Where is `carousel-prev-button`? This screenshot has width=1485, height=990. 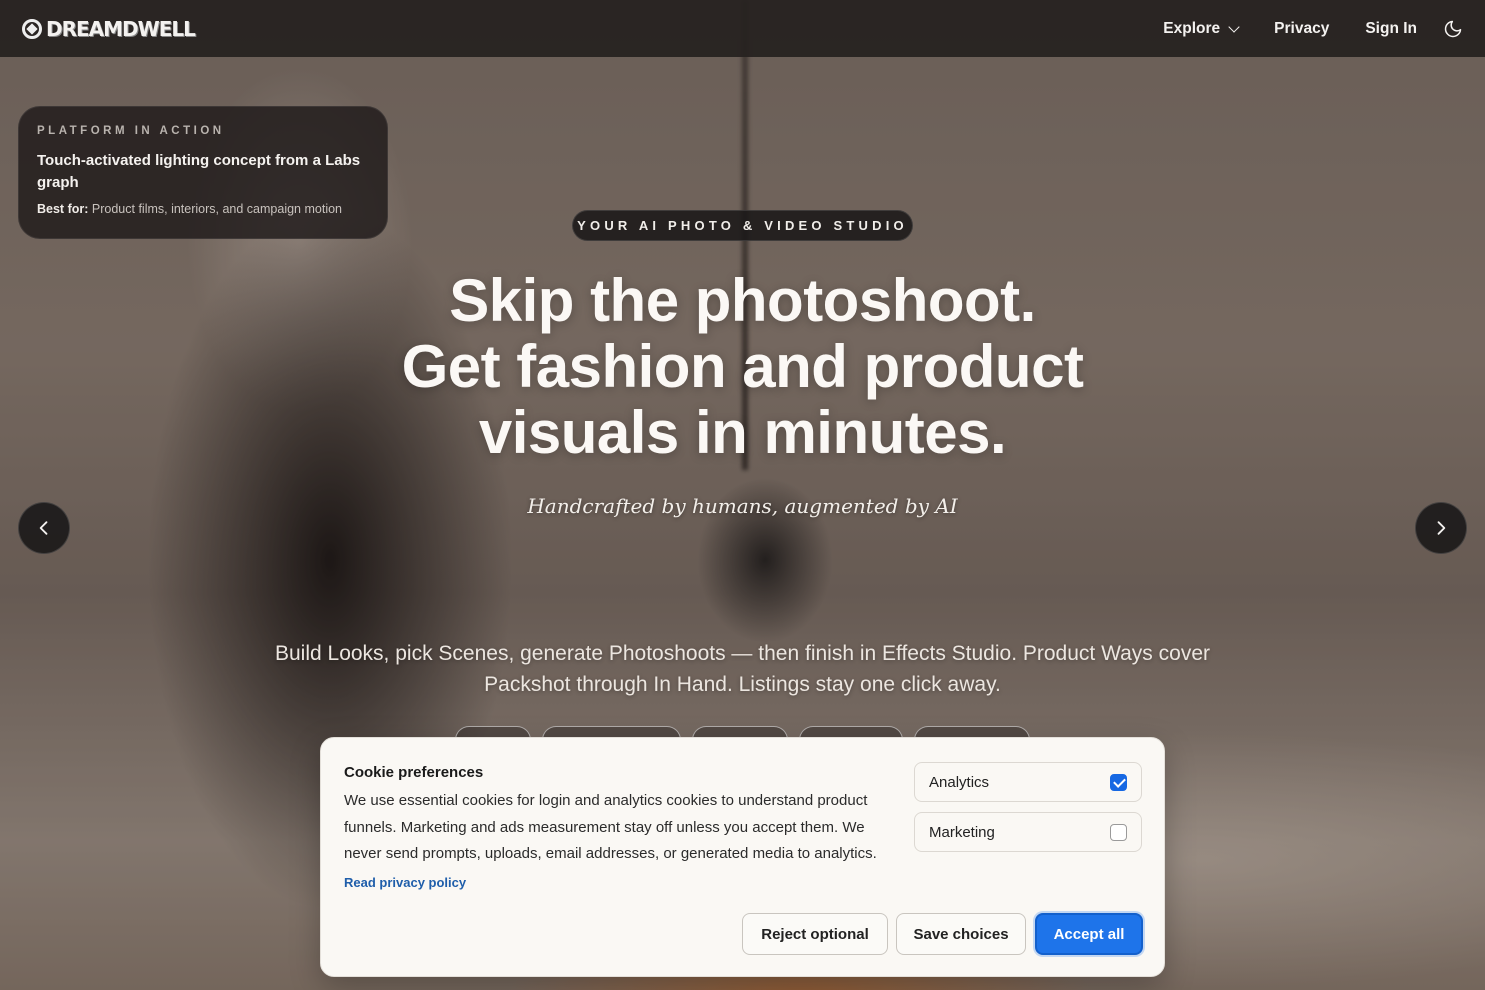 carousel-prev-button is located at coordinates (44, 528).